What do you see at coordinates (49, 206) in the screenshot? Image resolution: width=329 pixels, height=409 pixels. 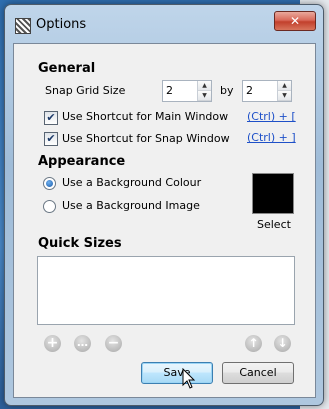 I see `background-image-radio` at bounding box center [49, 206].